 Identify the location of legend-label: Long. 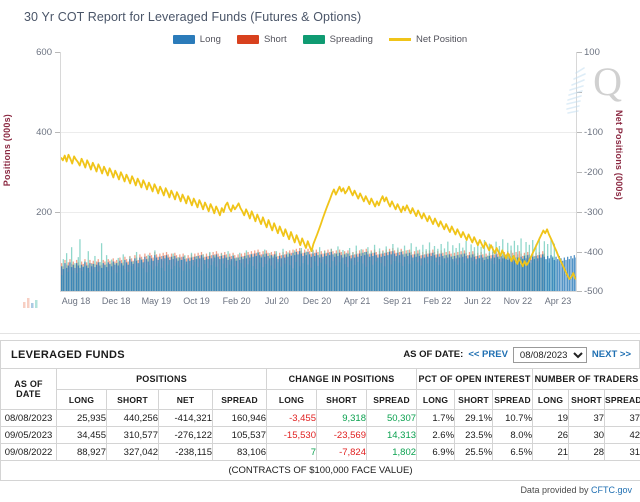
(210, 39).